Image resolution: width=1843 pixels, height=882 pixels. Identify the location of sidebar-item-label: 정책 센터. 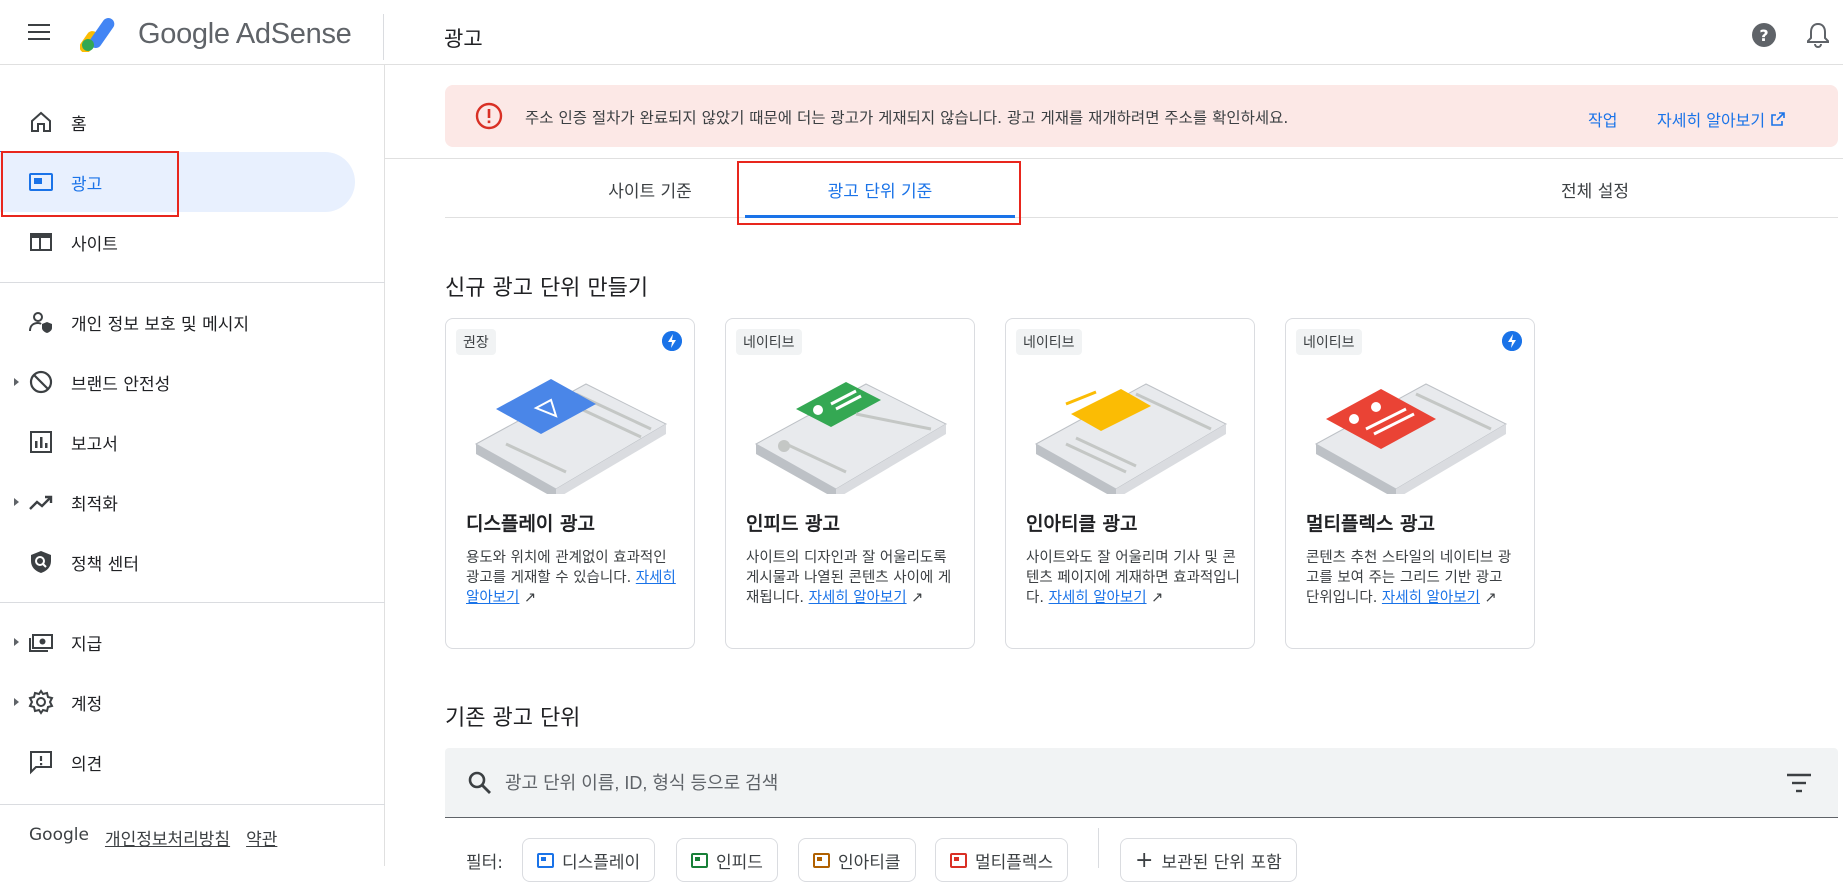
(105, 564).